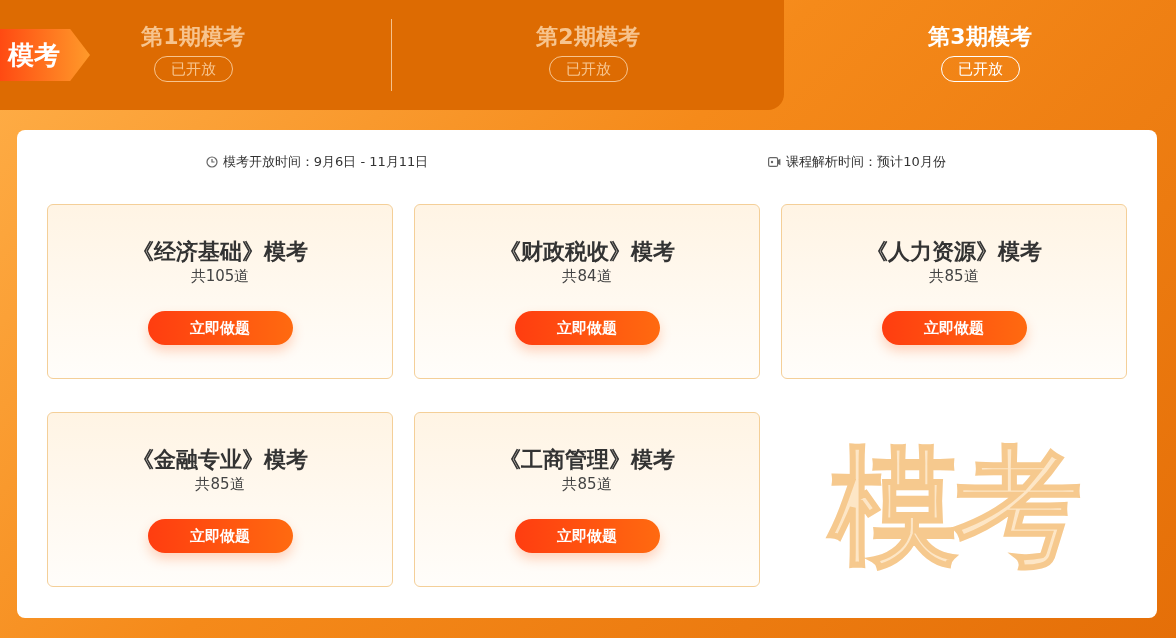 The height and width of the screenshot is (638, 1176). What do you see at coordinates (588, 55) in the screenshot?
I see `tab: 第2期模考 已开放` at bounding box center [588, 55].